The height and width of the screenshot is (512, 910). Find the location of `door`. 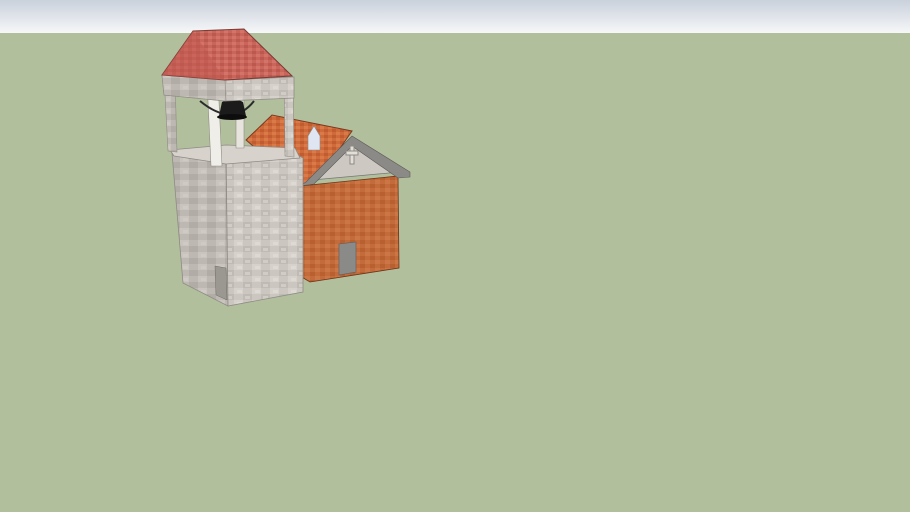

door is located at coordinates (347, 258).